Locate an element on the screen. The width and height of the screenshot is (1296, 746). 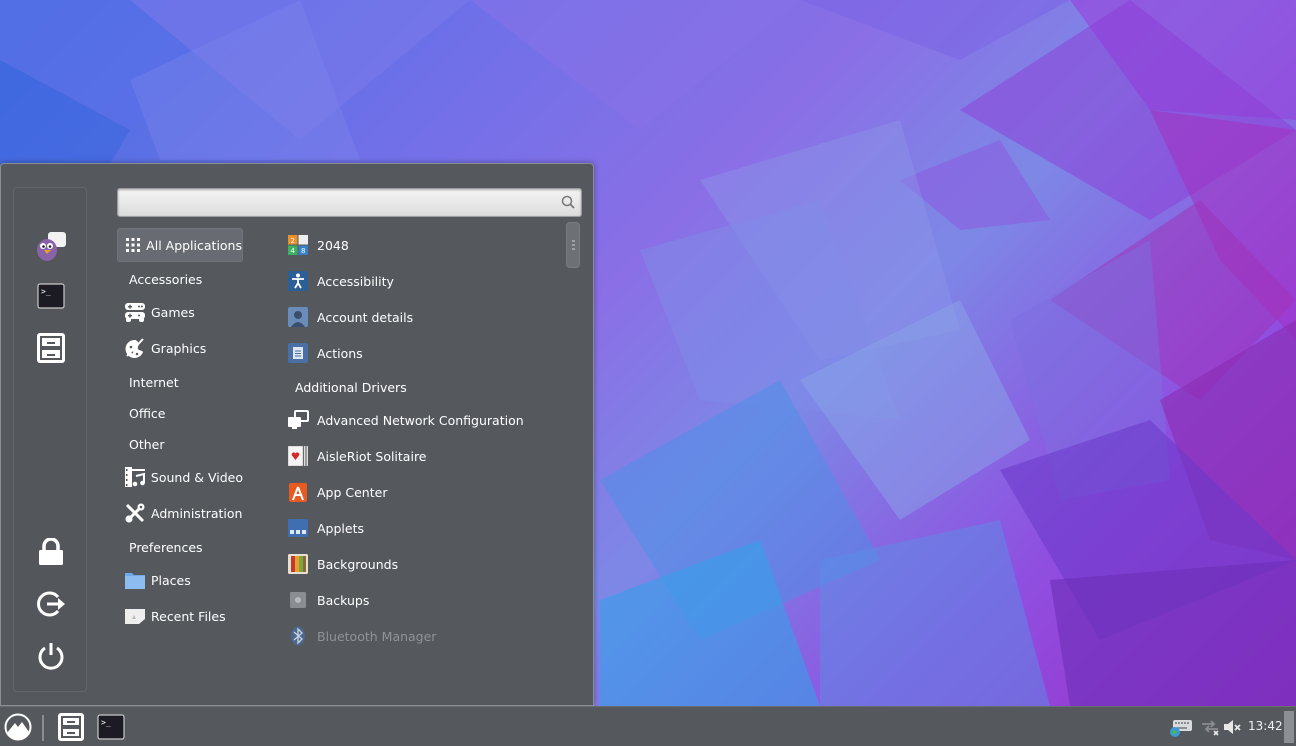
category-label: Places is located at coordinates (171, 580).